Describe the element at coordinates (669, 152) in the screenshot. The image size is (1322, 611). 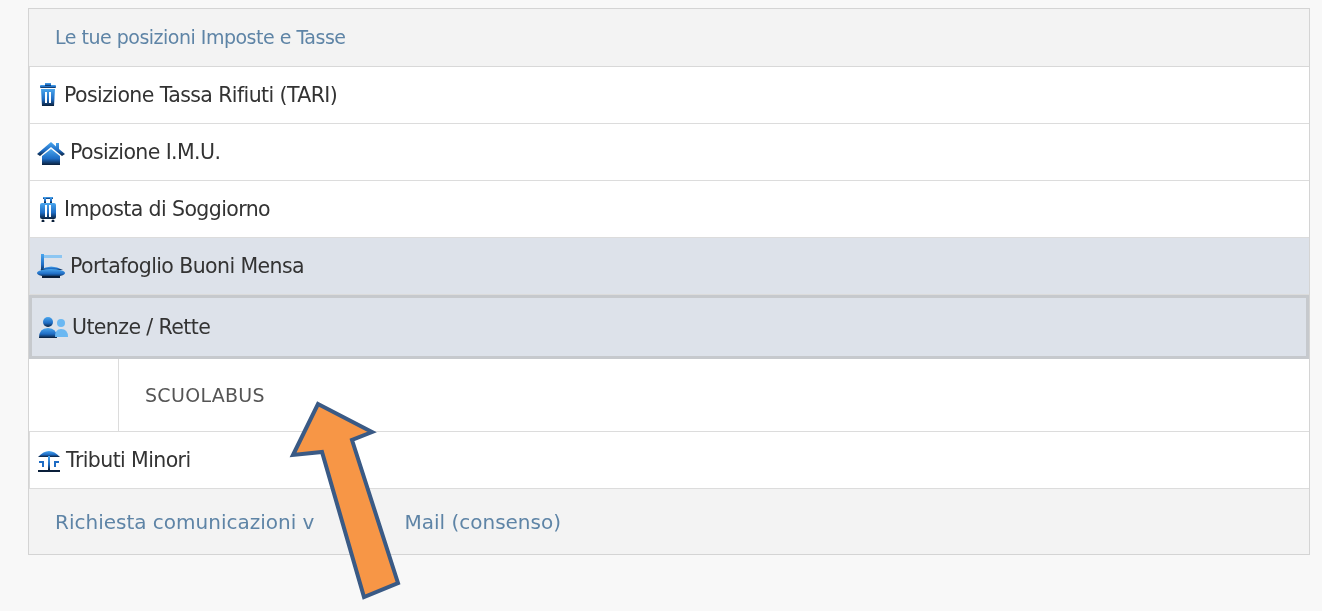
I see `menu-item: Posizione I.M.U.` at that location.